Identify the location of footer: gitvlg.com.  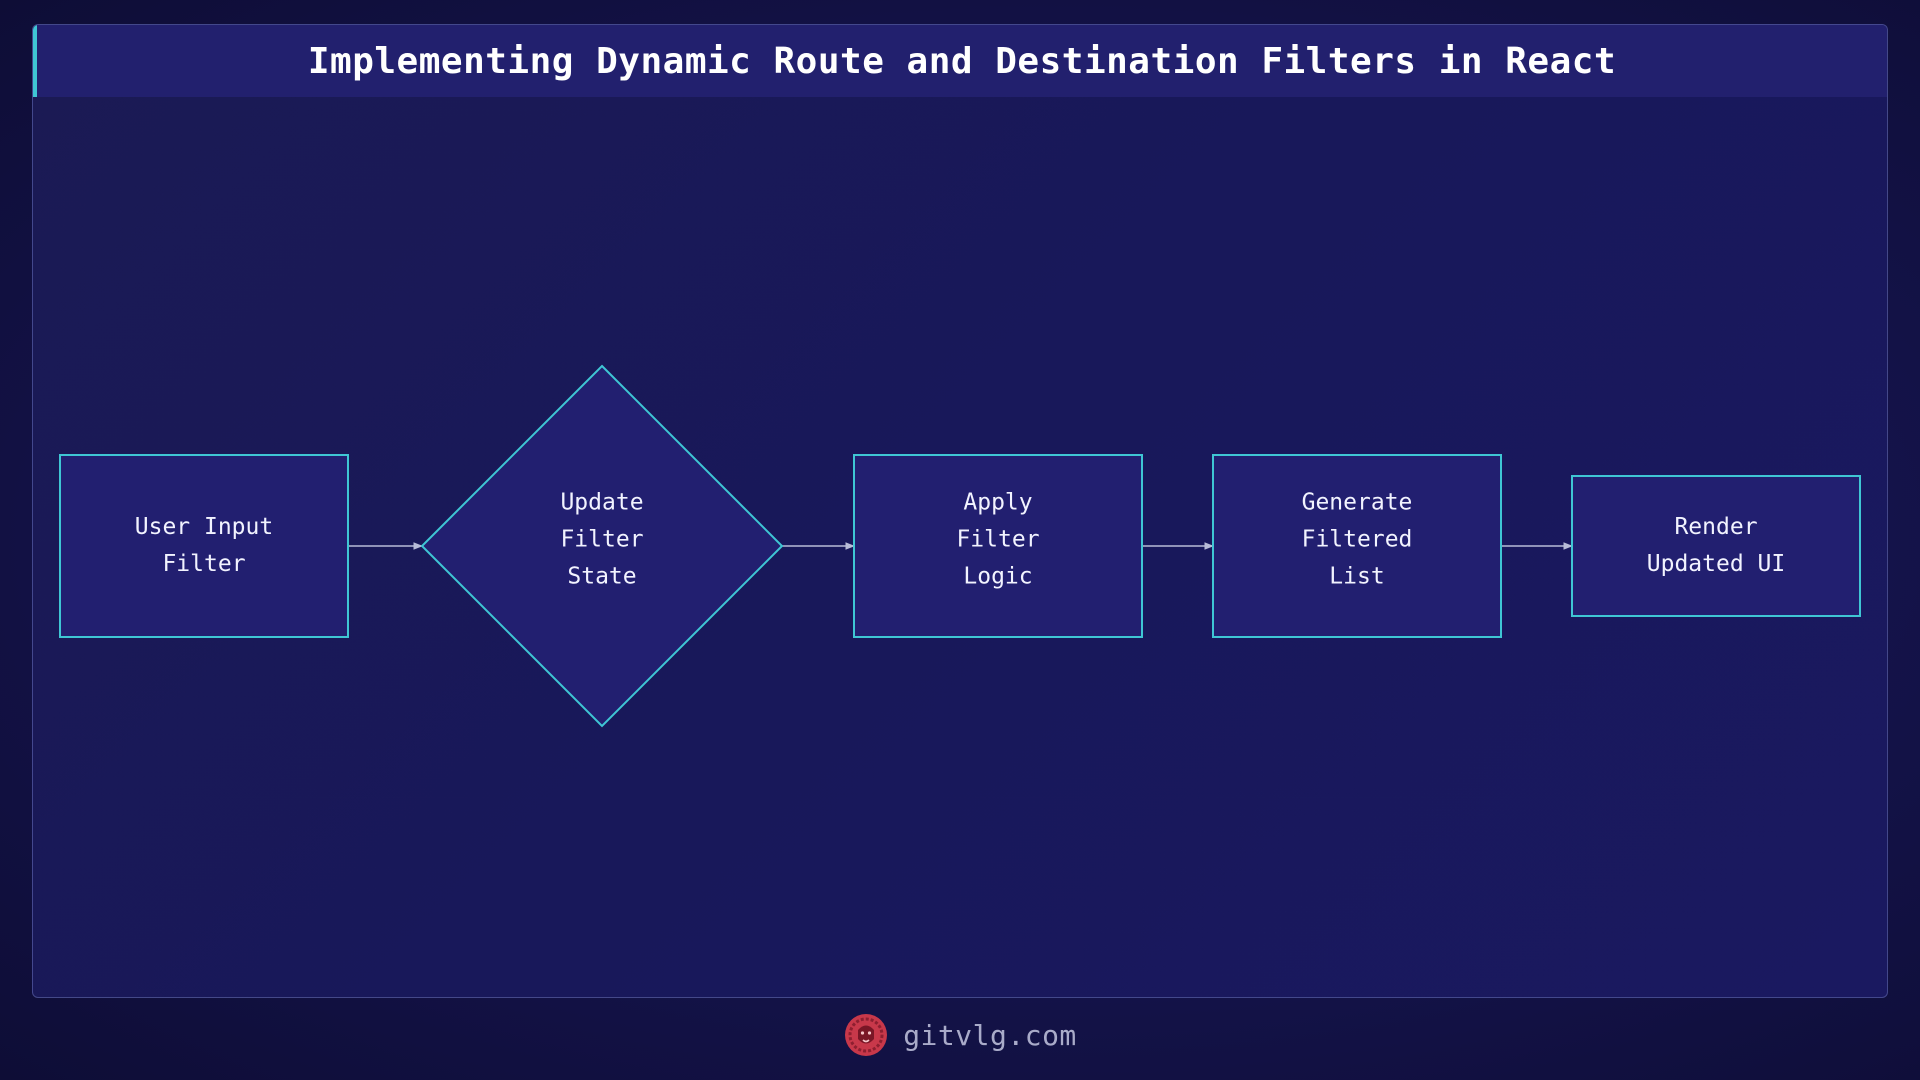
(960, 1035).